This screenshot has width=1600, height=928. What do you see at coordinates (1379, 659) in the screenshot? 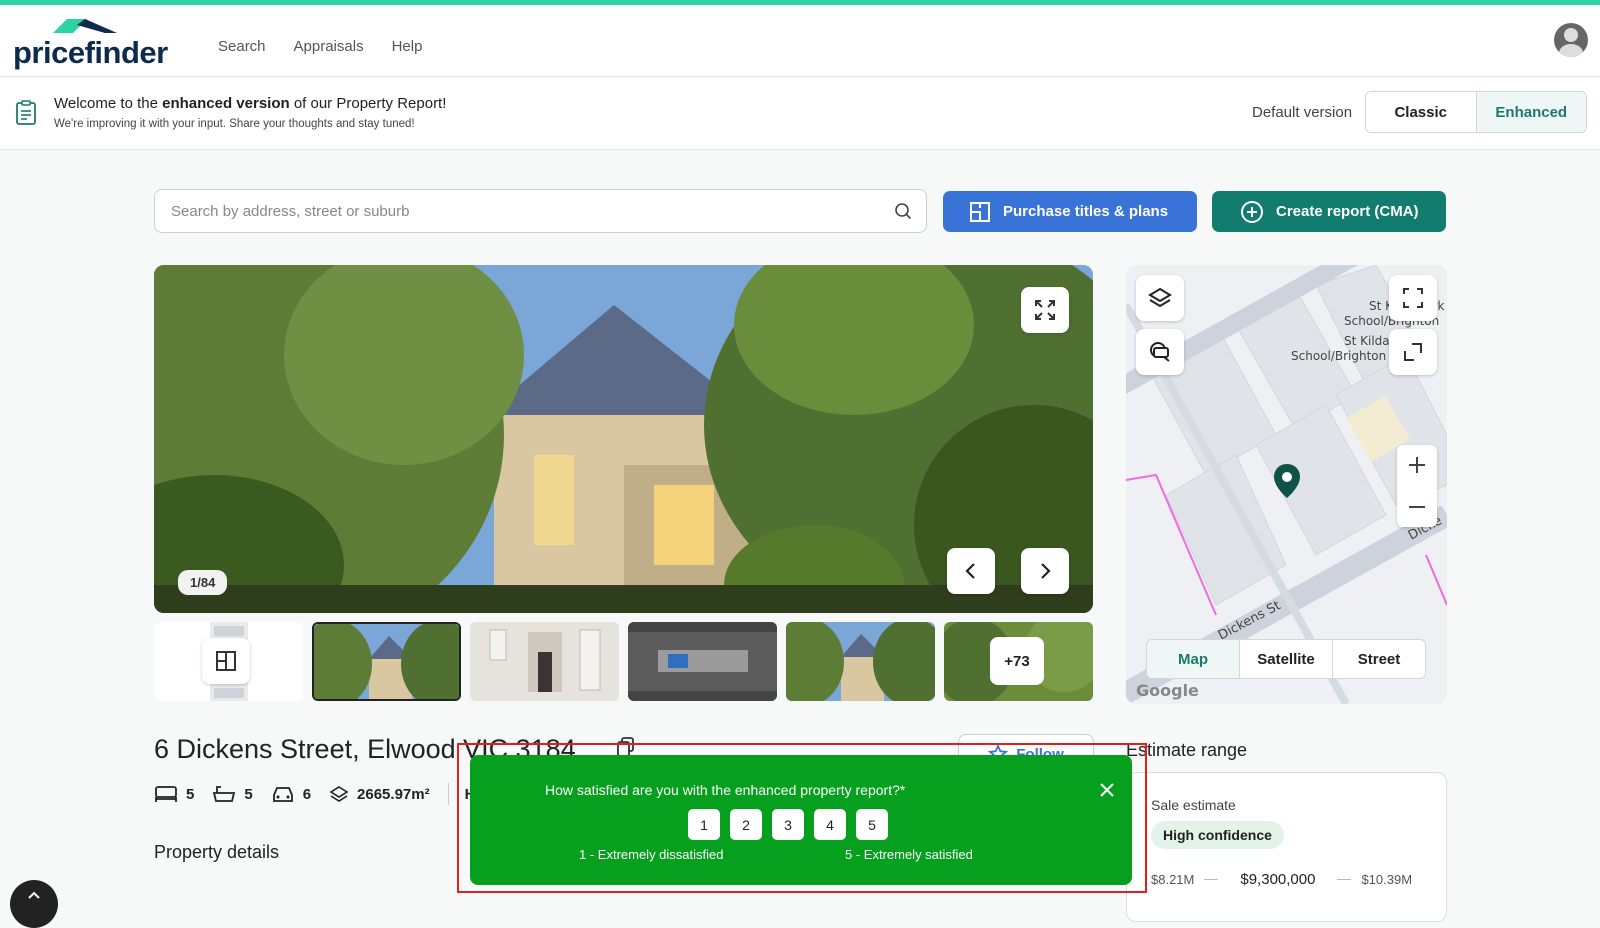
I see `street-tab: Street` at bounding box center [1379, 659].